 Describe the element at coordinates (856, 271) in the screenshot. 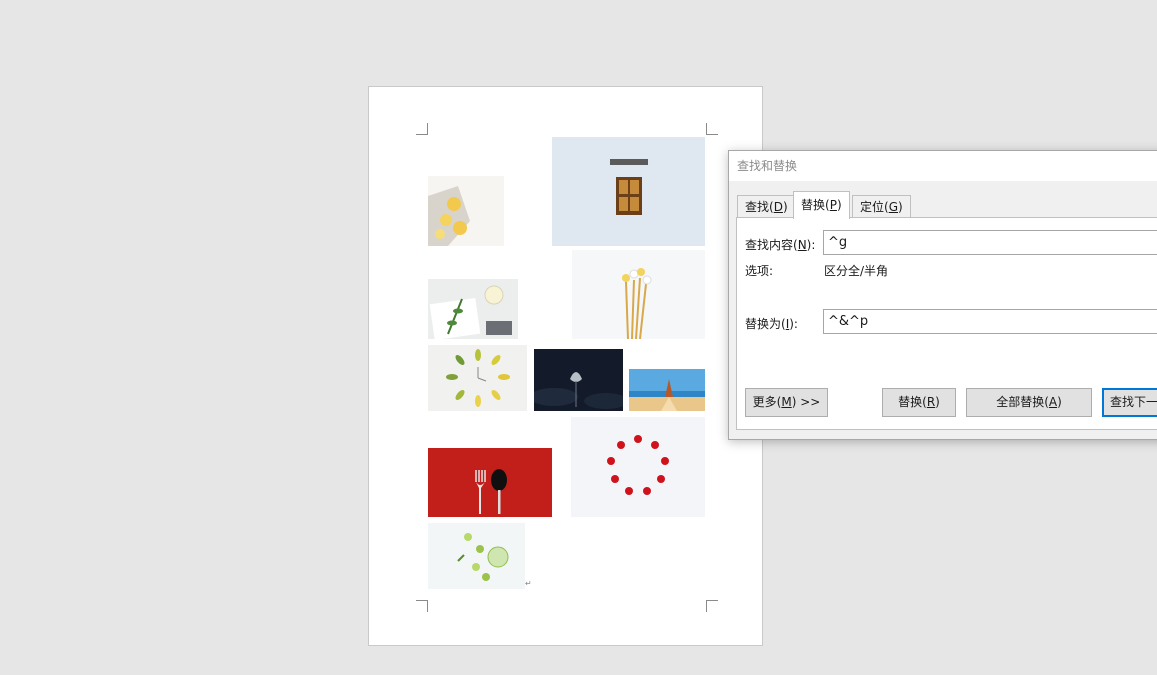

I see `options-value: 区分全/半角` at that location.